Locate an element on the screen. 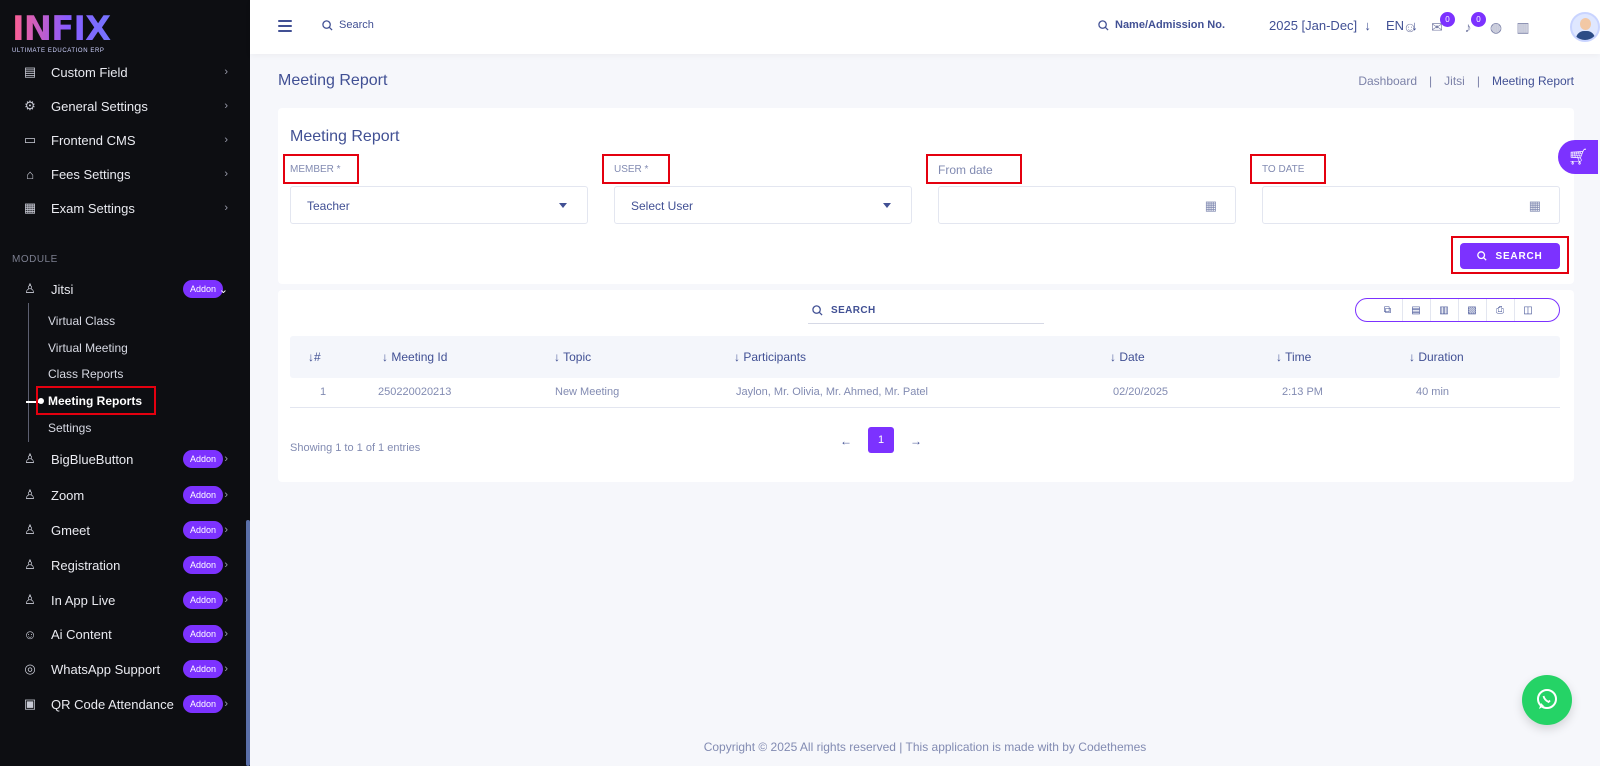 The height and width of the screenshot is (766, 1600). next-page-icon: → is located at coordinates (916, 441).